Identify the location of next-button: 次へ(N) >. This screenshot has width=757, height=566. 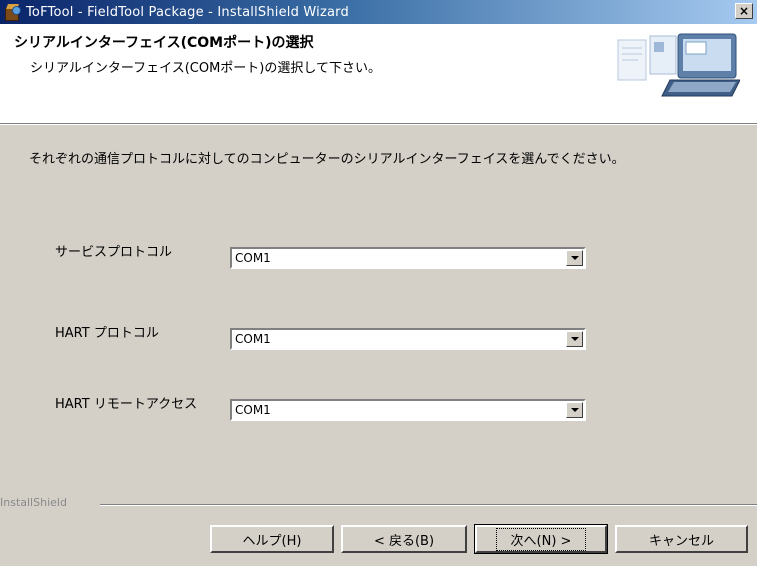
(541, 539).